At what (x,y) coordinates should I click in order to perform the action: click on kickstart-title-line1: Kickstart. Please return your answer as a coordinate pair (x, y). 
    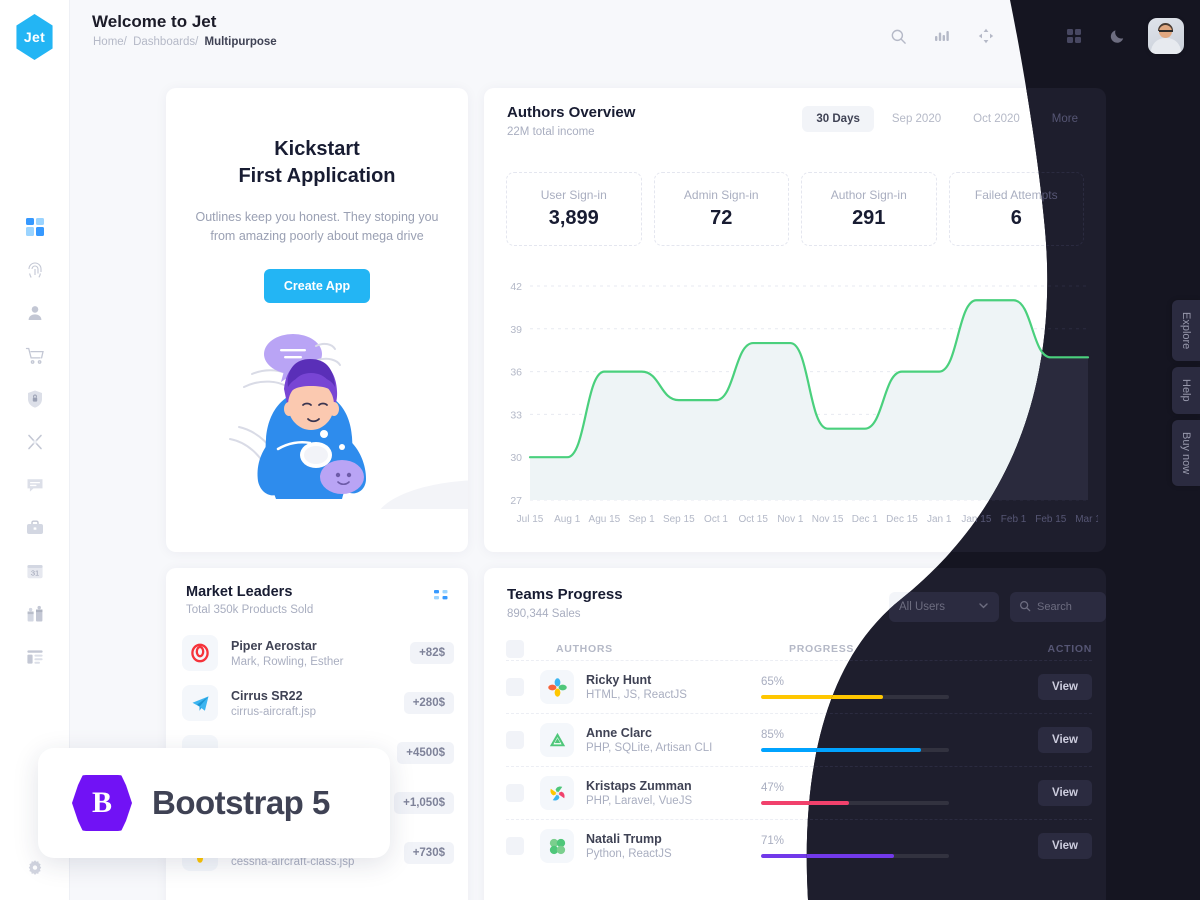
    Looking at the image, I should click on (317, 149).